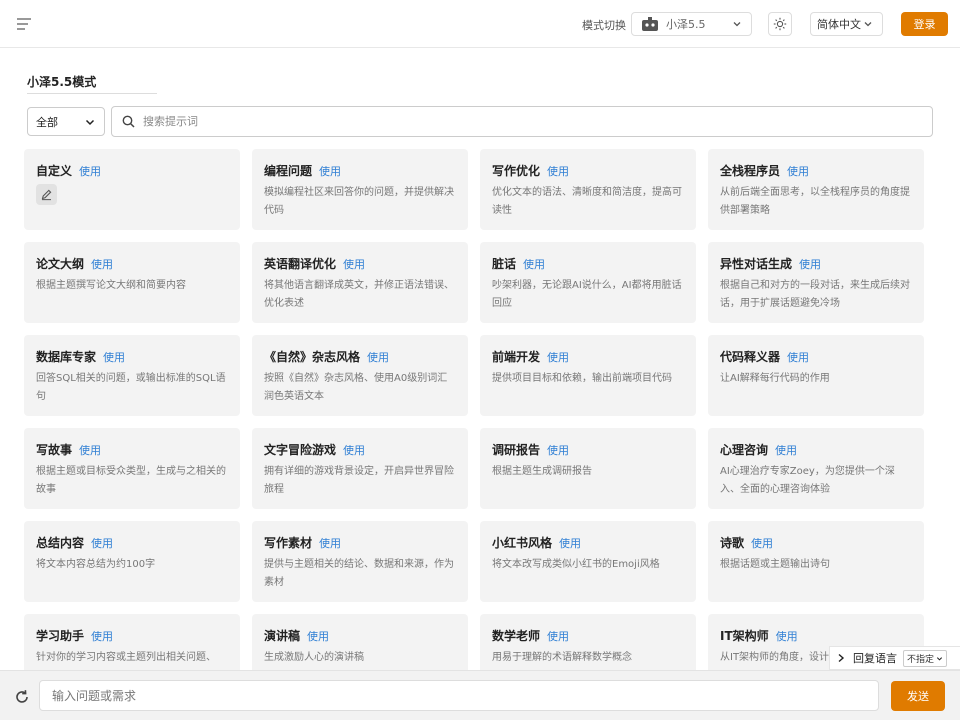 The width and height of the screenshot is (960, 720). What do you see at coordinates (841, 658) in the screenshot?
I see `chevron-right-icon` at bounding box center [841, 658].